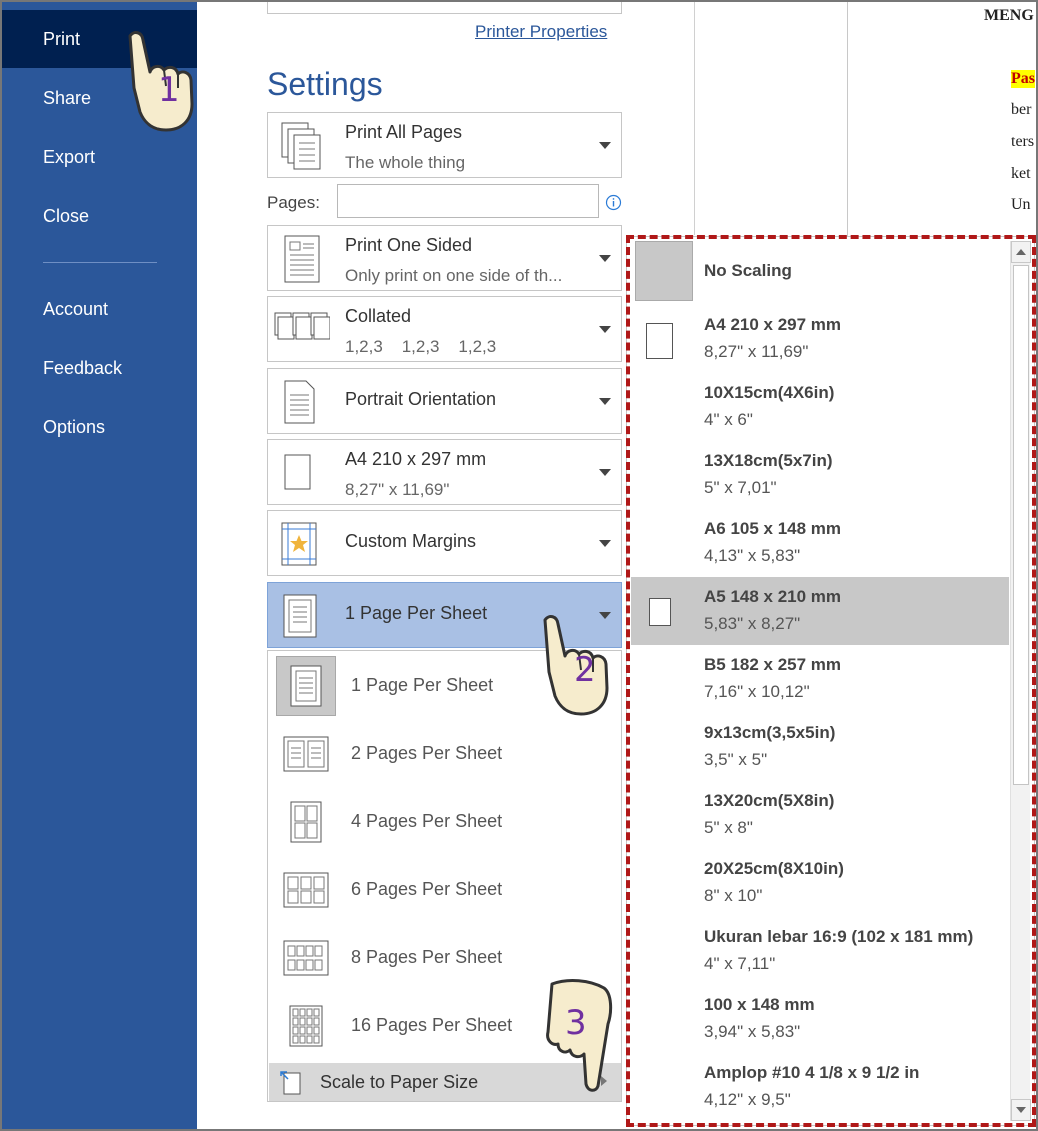 The height and width of the screenshot is (1131, 1038). I want to click on preview-page: MENG Pas ber ters ket Un, so click(942, 120).